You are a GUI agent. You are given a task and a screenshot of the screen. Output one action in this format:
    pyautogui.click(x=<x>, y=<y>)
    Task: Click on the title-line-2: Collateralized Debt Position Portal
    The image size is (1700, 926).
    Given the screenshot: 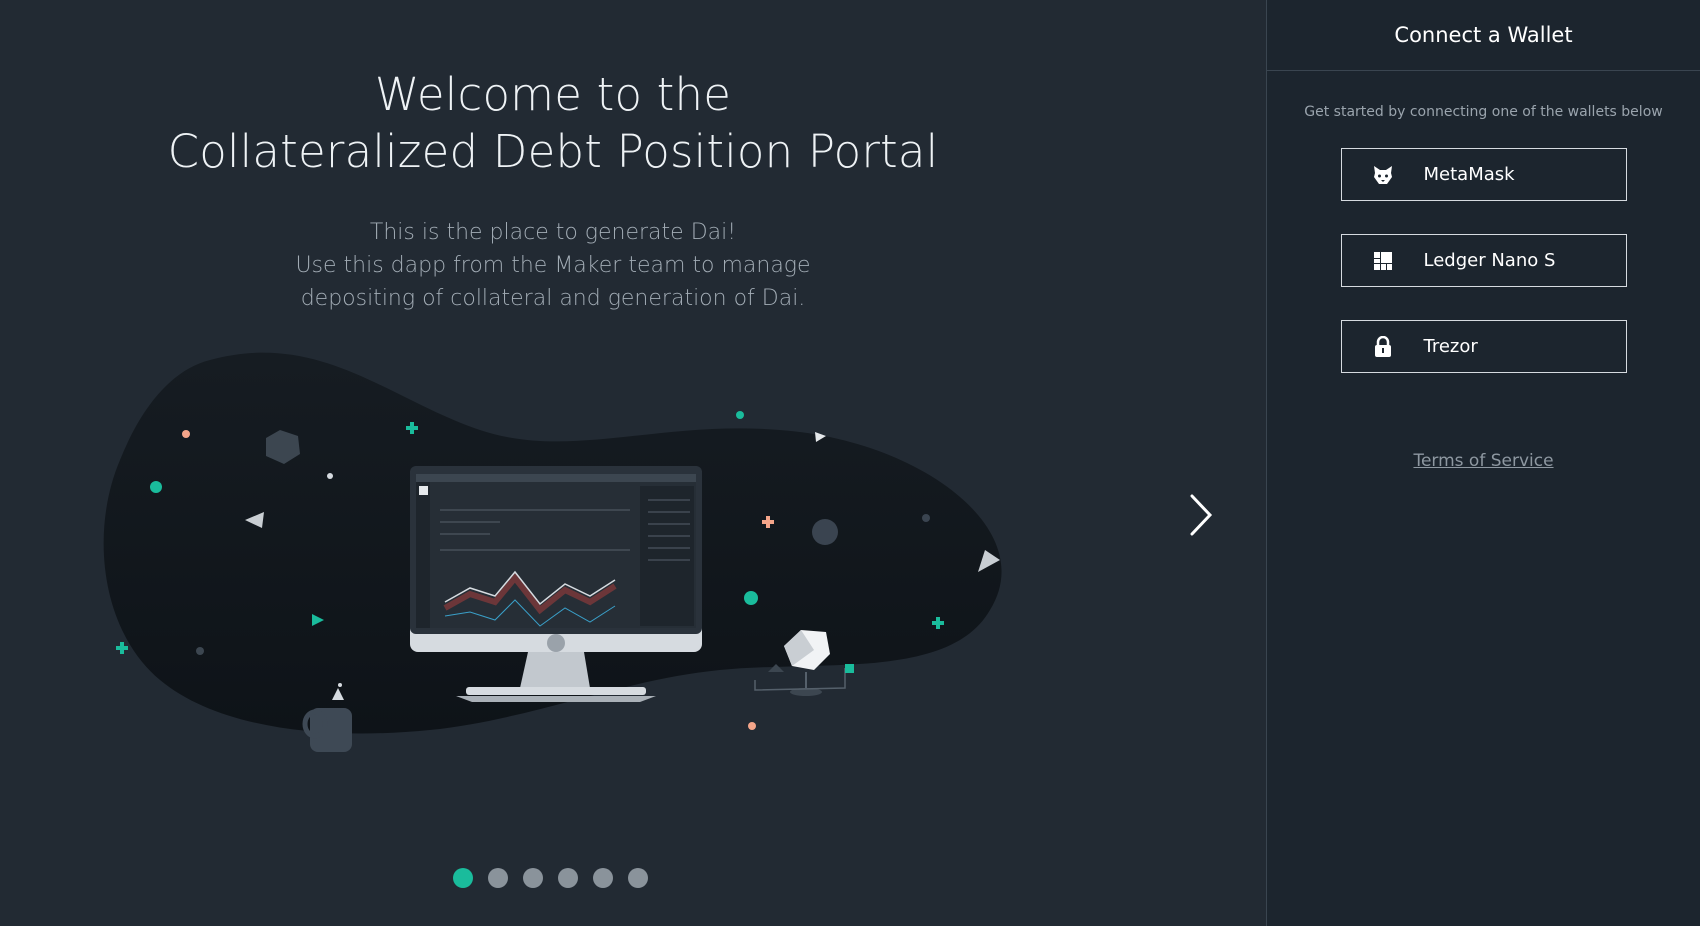 What is the action you would take?
    pyautogui.click(x=553, y=151)
    